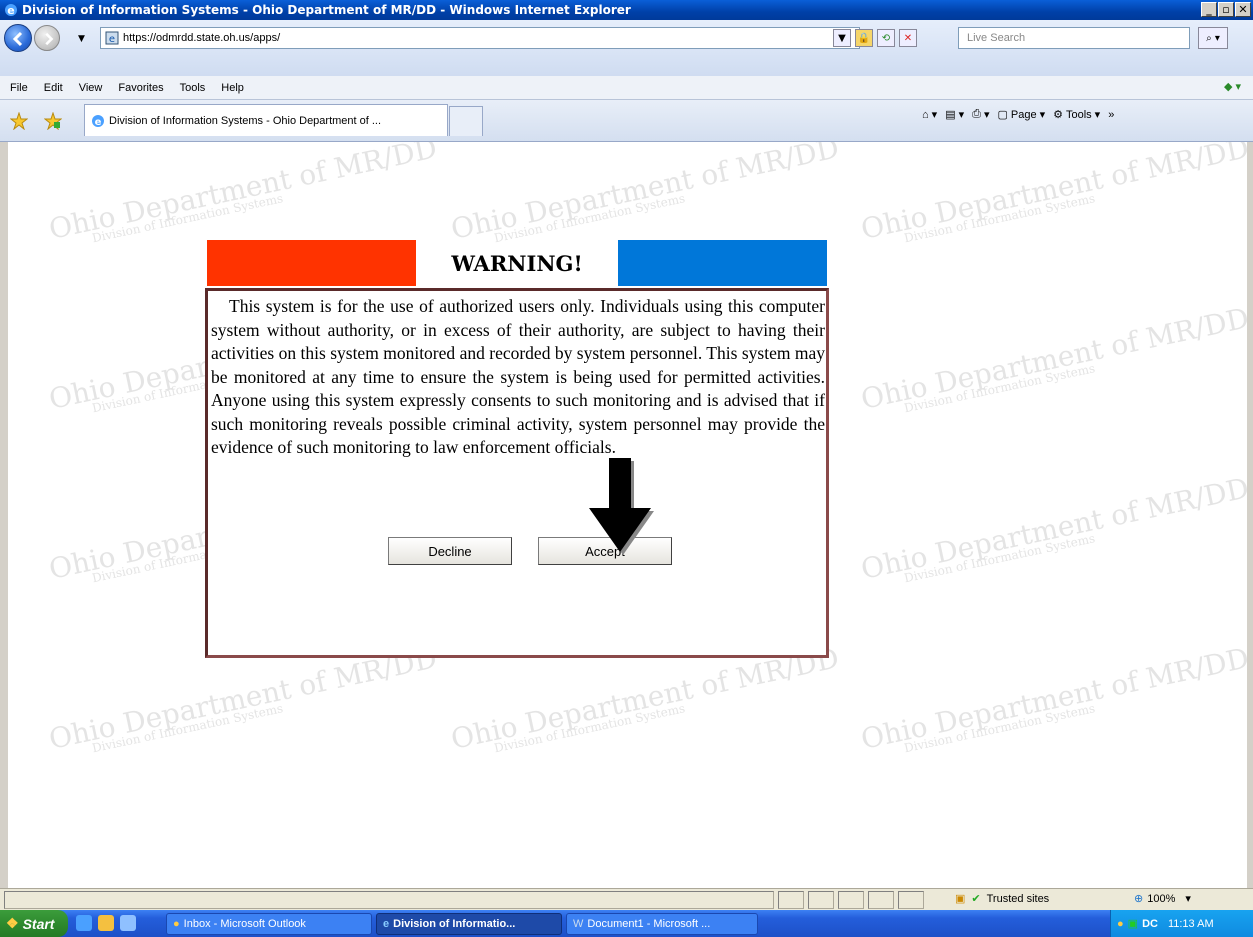  I want to click on menu-file: File, so click(19, 88).